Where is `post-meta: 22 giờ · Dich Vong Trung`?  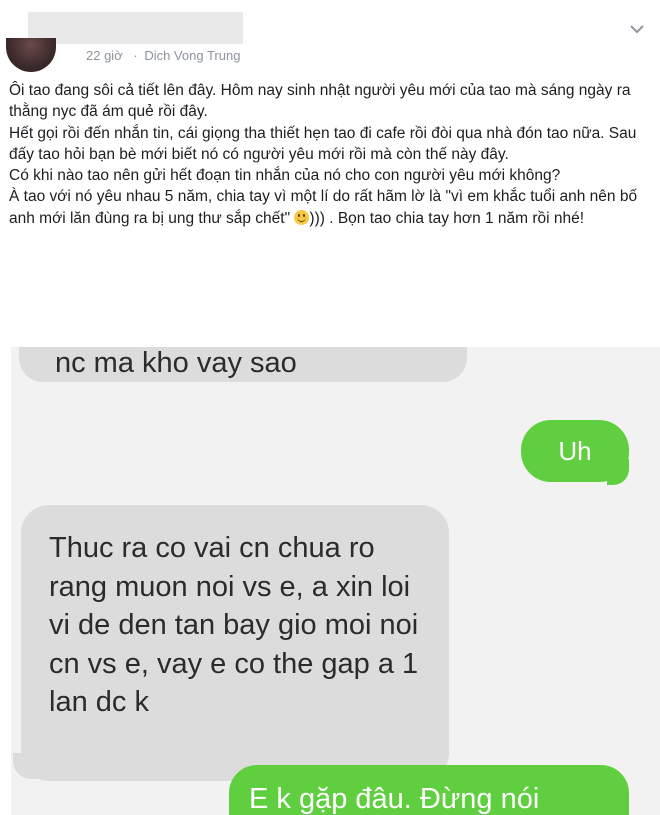 post-meta: 22 giờ · Dich Vong Trung is located at coordinates (163, 55).